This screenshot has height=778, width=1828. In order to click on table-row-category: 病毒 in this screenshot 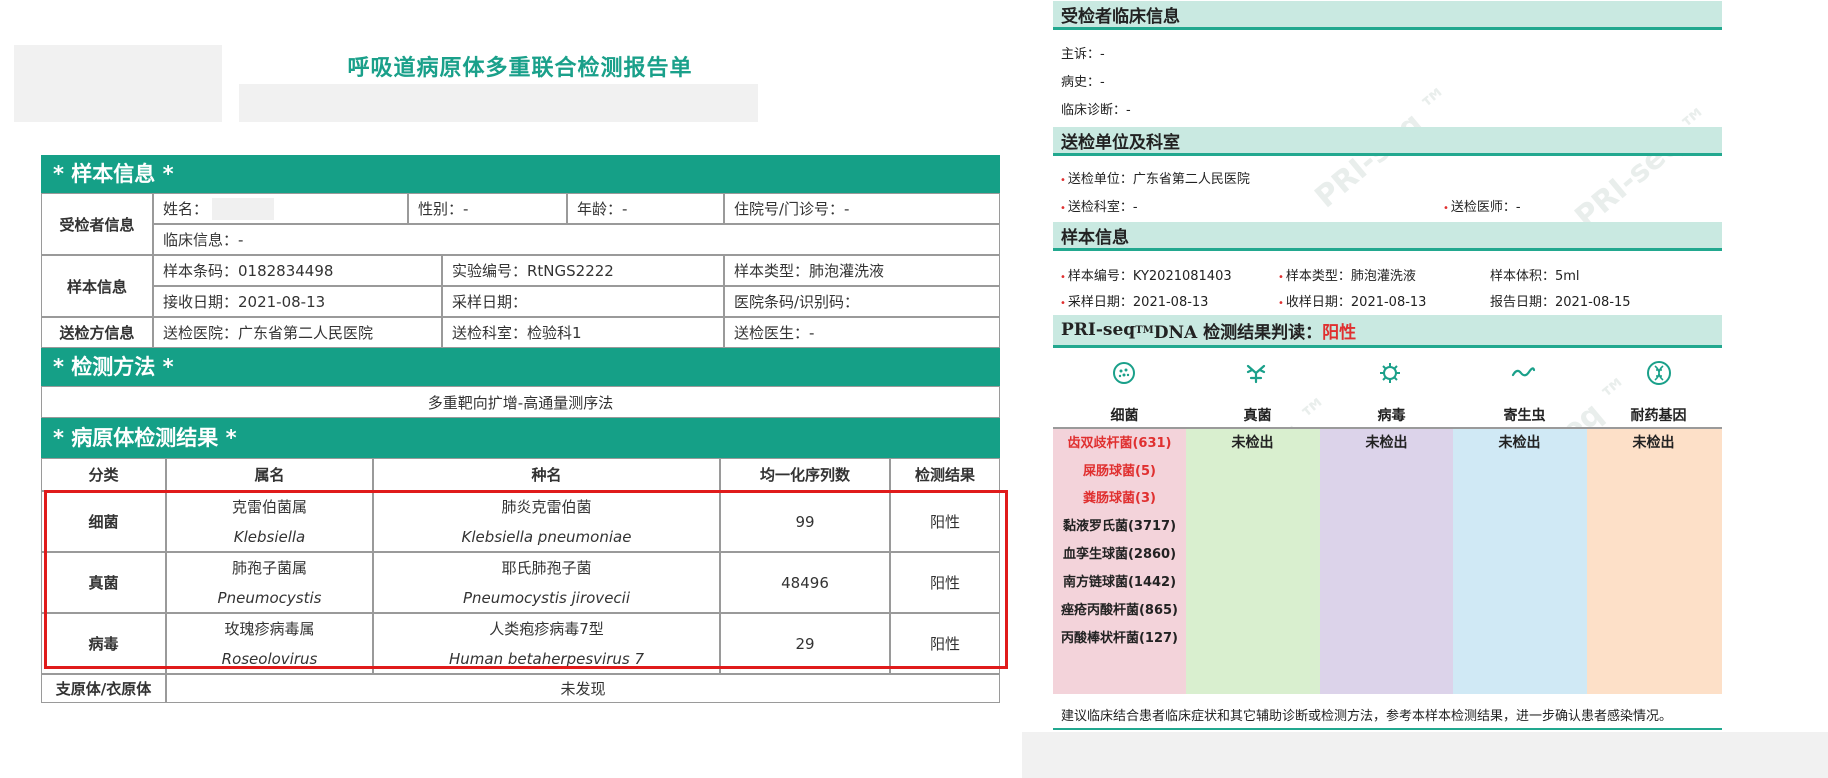, I will do `click(103, 643)`.